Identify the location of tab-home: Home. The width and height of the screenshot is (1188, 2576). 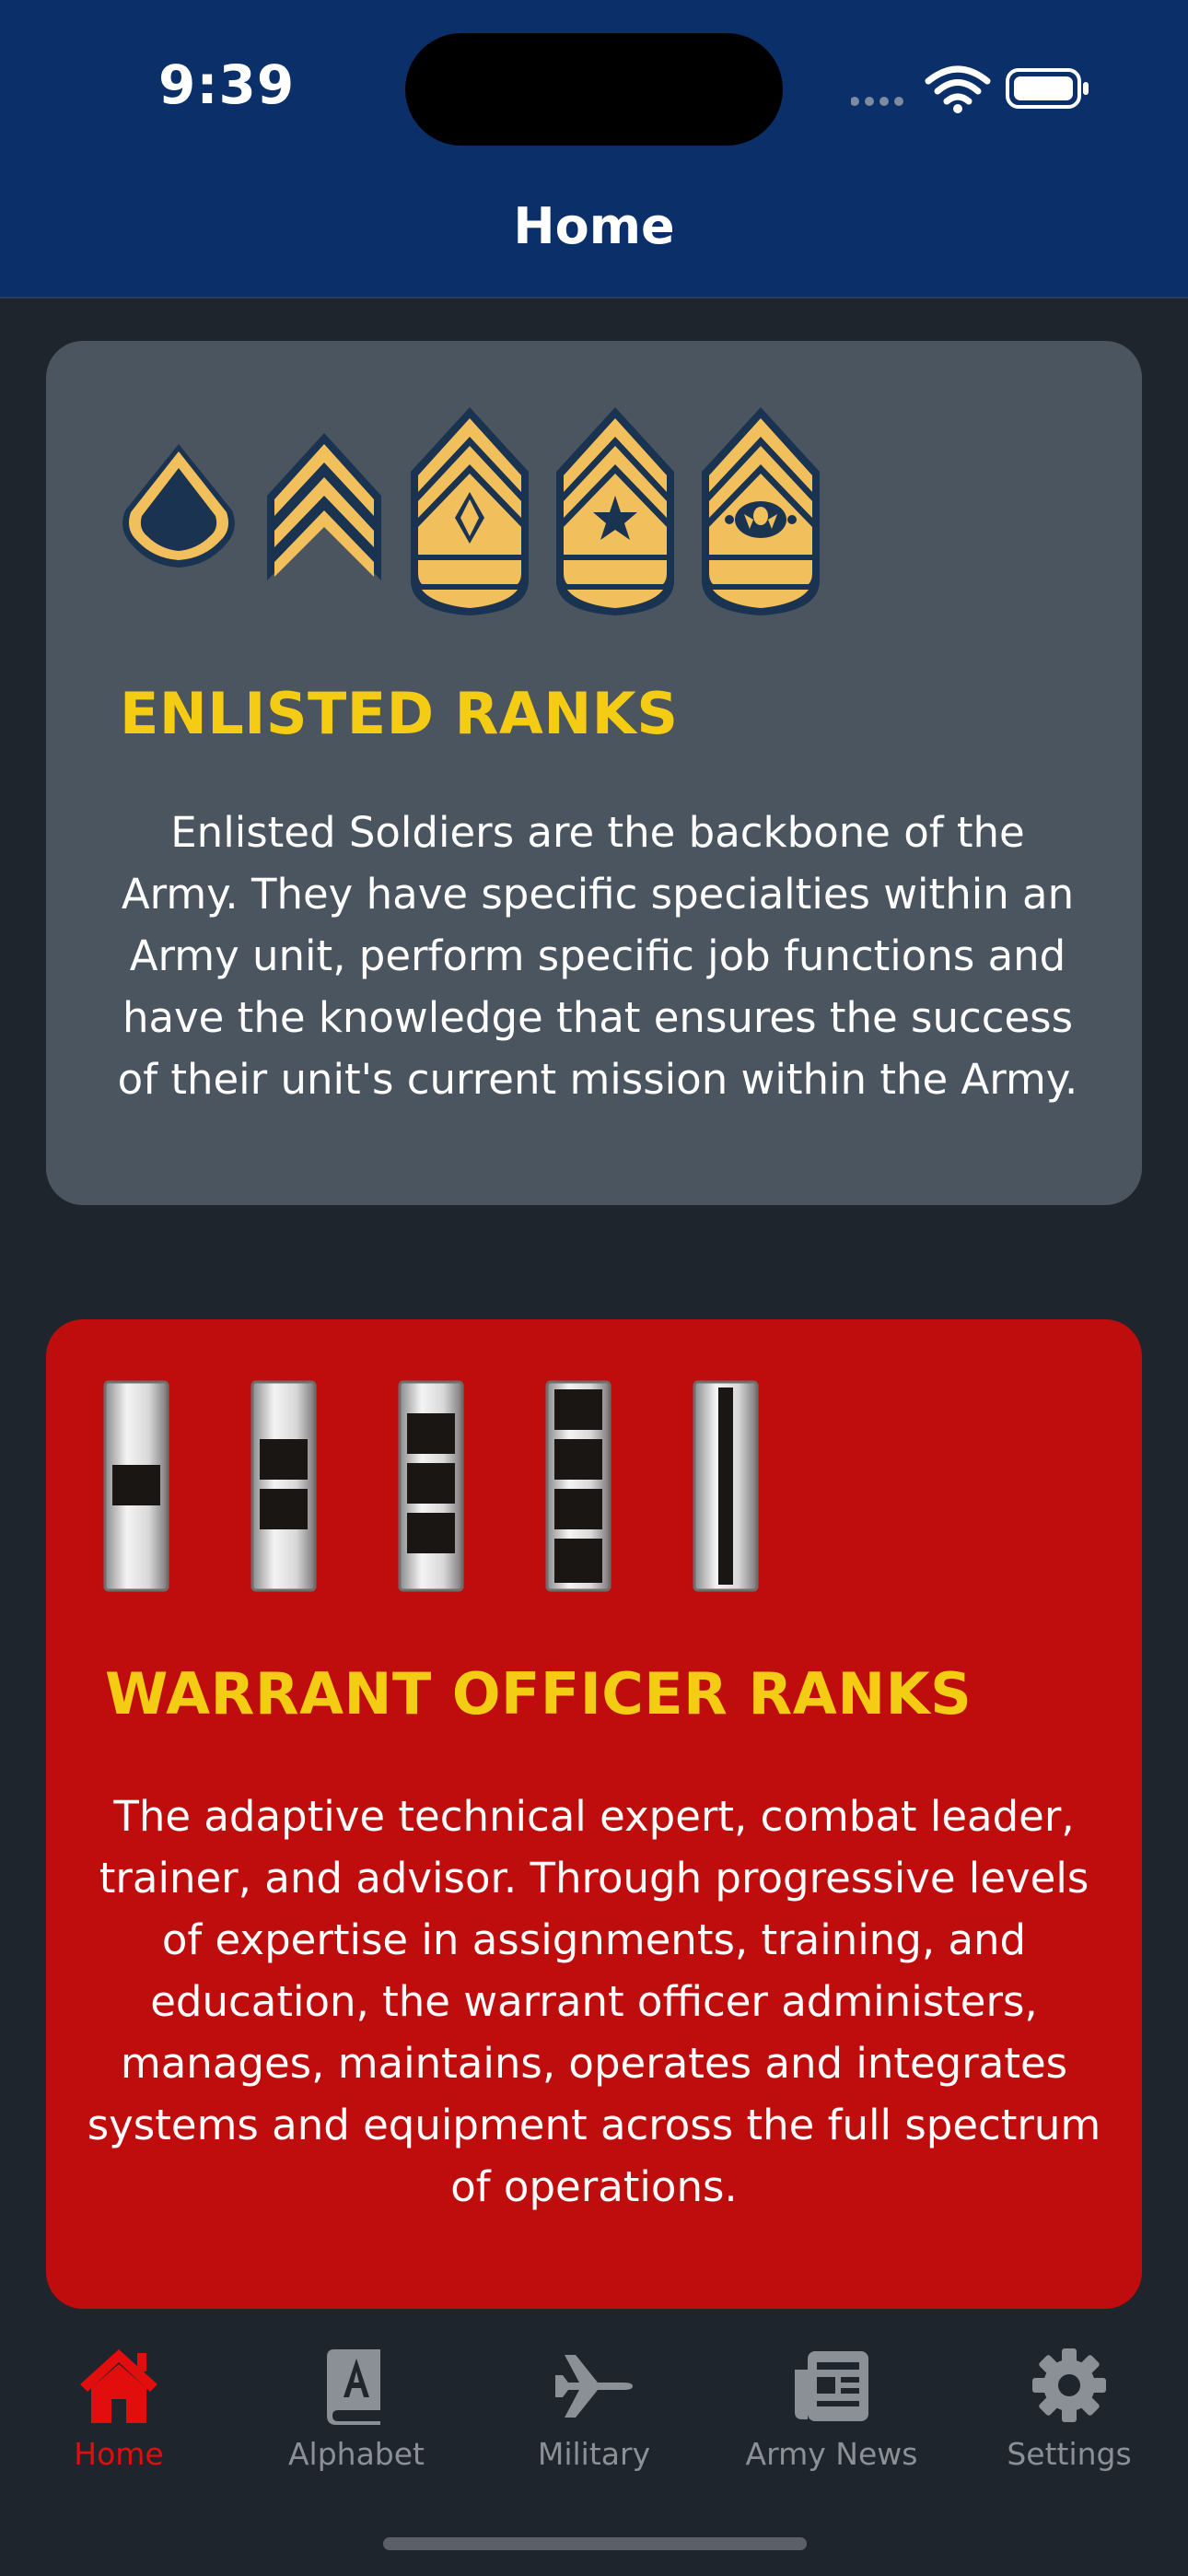
(119, 2399).